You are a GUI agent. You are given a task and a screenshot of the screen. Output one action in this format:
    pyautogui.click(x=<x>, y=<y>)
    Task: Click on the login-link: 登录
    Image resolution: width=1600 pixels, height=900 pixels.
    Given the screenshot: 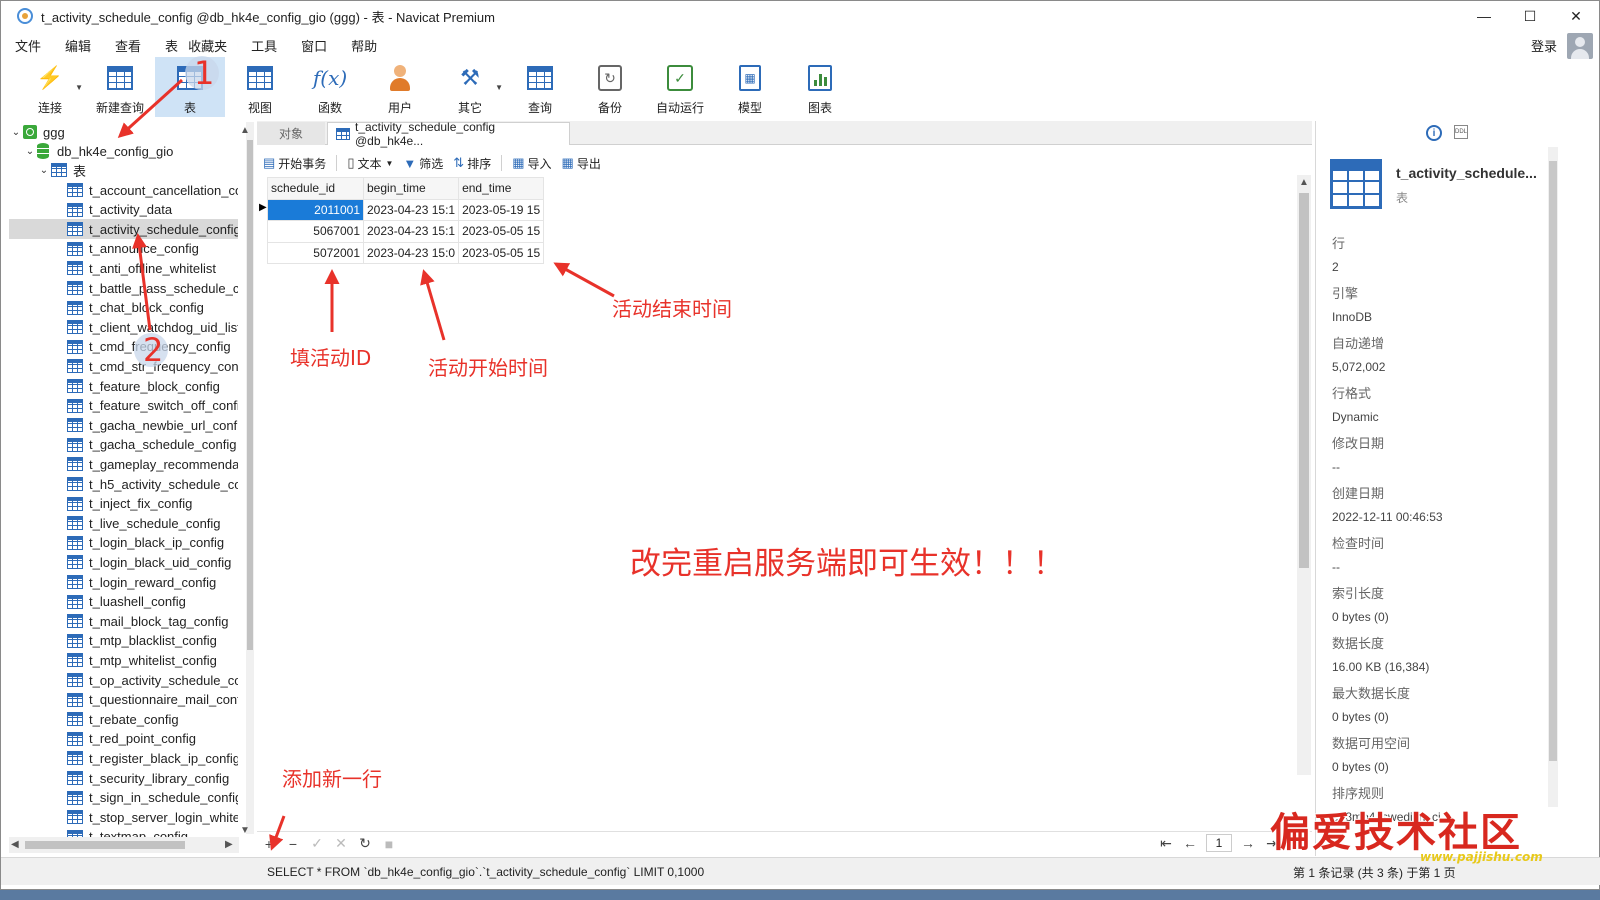 What is the action you would take?
    pyautogui.click(x=1544, y=45)
    